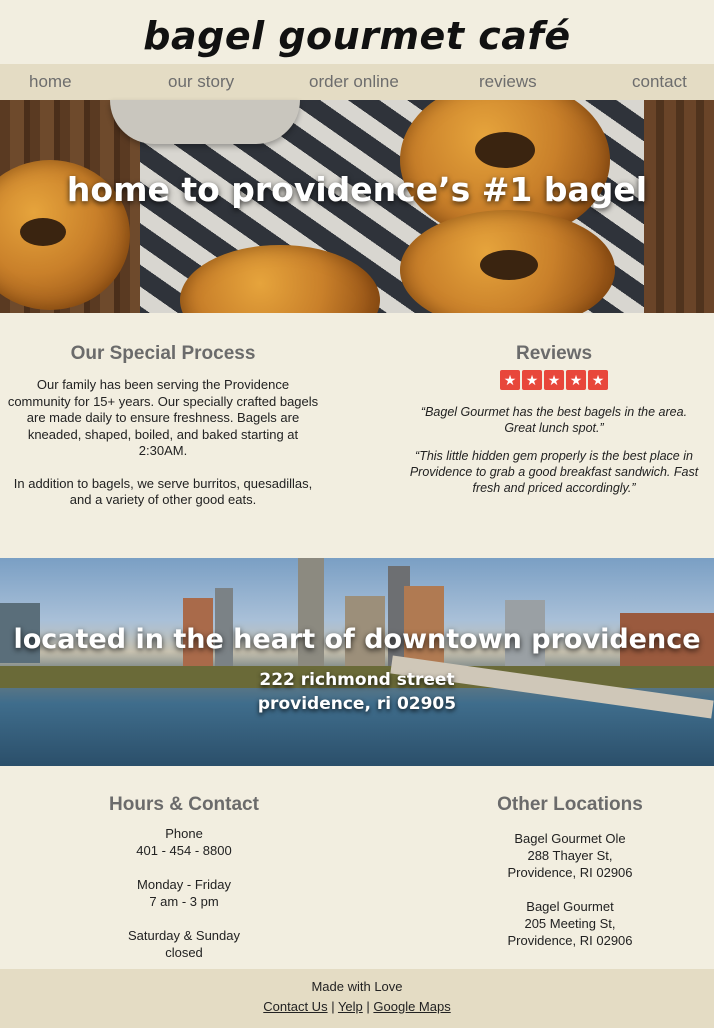 The height and width of the screenshot is (1028, 714). What do you see at coordinates (295, 1006) in the screenshot?
I see `footer-link-contact-us: Contact Us` at bounding box center [295, 1006].